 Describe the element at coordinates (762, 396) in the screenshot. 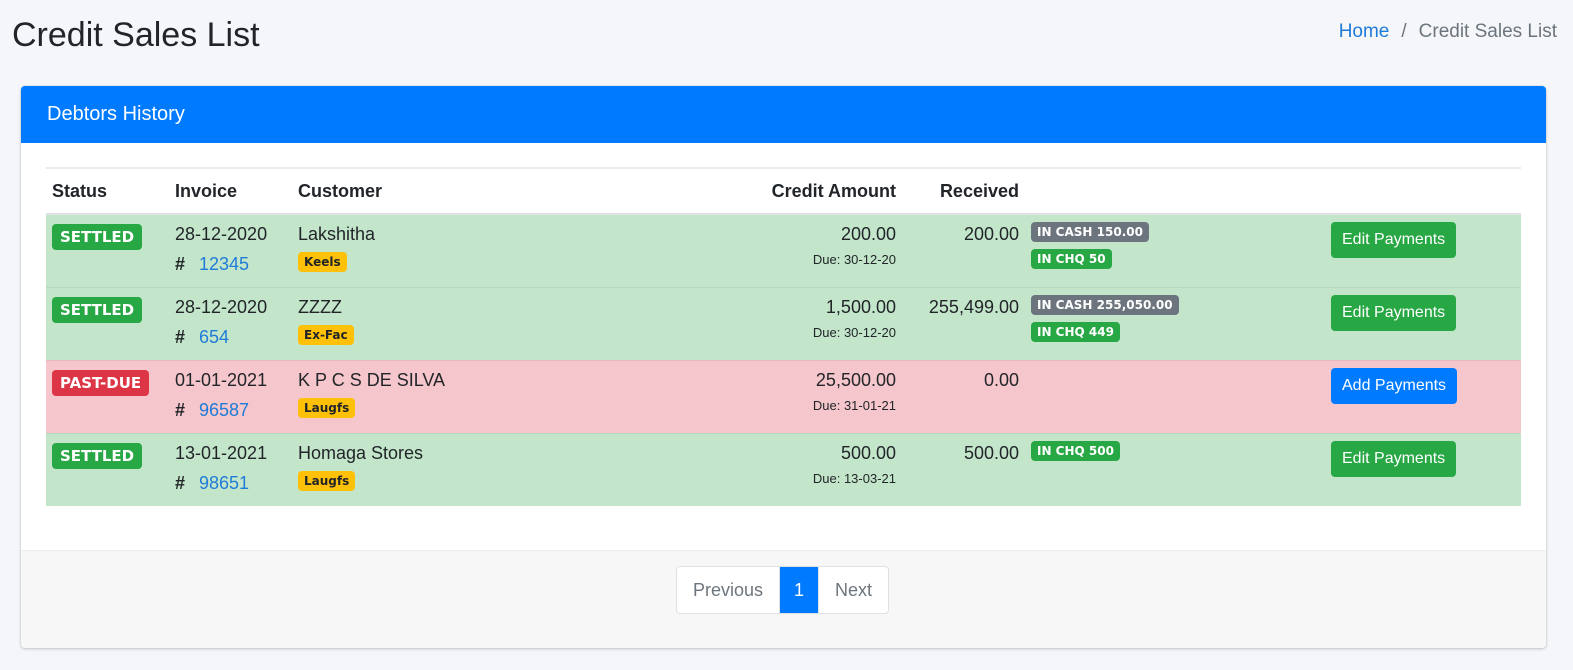

I see `credit-amount-cell: 25,500.00 Due: 31-01-21` at that location.